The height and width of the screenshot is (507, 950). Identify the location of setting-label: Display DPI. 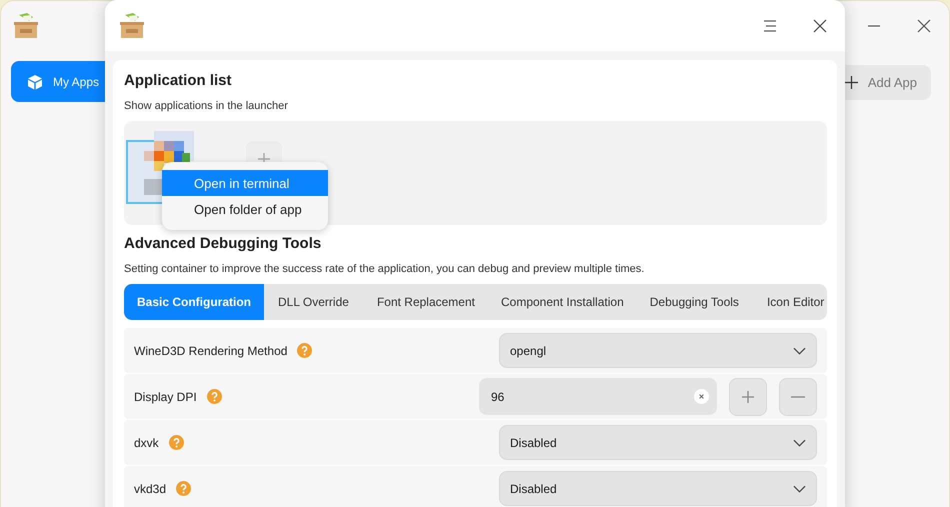
(165, 397).